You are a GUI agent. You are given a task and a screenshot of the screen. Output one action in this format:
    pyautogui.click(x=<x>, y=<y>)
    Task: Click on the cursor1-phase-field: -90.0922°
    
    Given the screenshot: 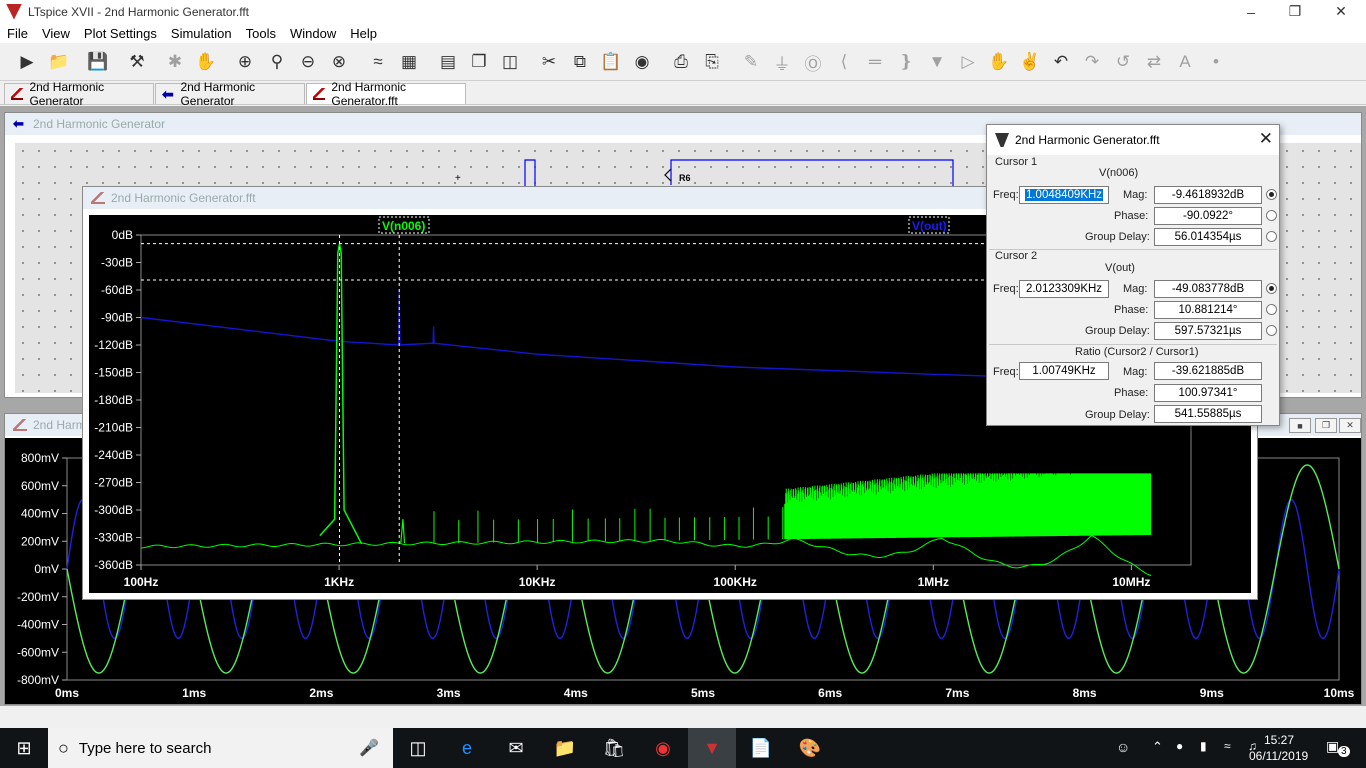 What is the action you would take?
    pyautogui.click(x=1208, y=216)
    